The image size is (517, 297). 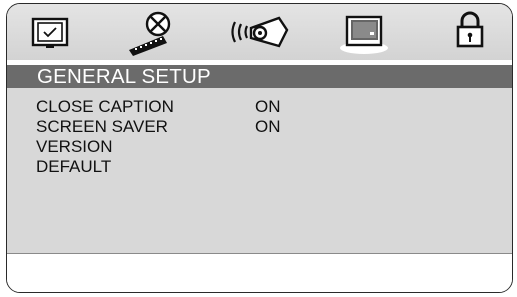 What do you see at coordinates (102, 126) in the screenshot?
I see `menu-item-label: SCREEN SAVER` at bounding box center [102, 126].